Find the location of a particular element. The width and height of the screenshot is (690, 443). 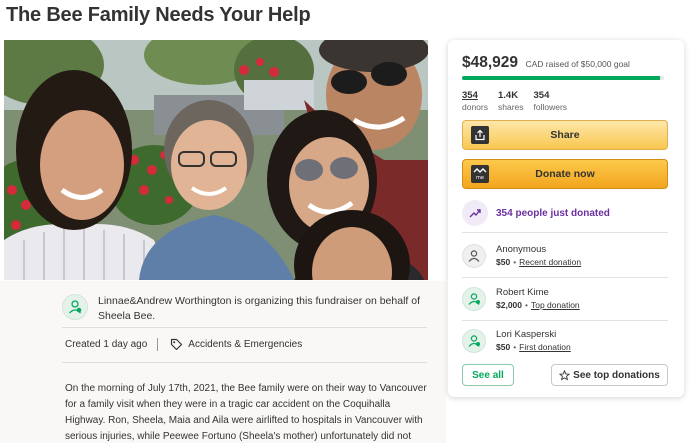

donor-line: $50 • Recent donation is located at coordinates (538, 262).